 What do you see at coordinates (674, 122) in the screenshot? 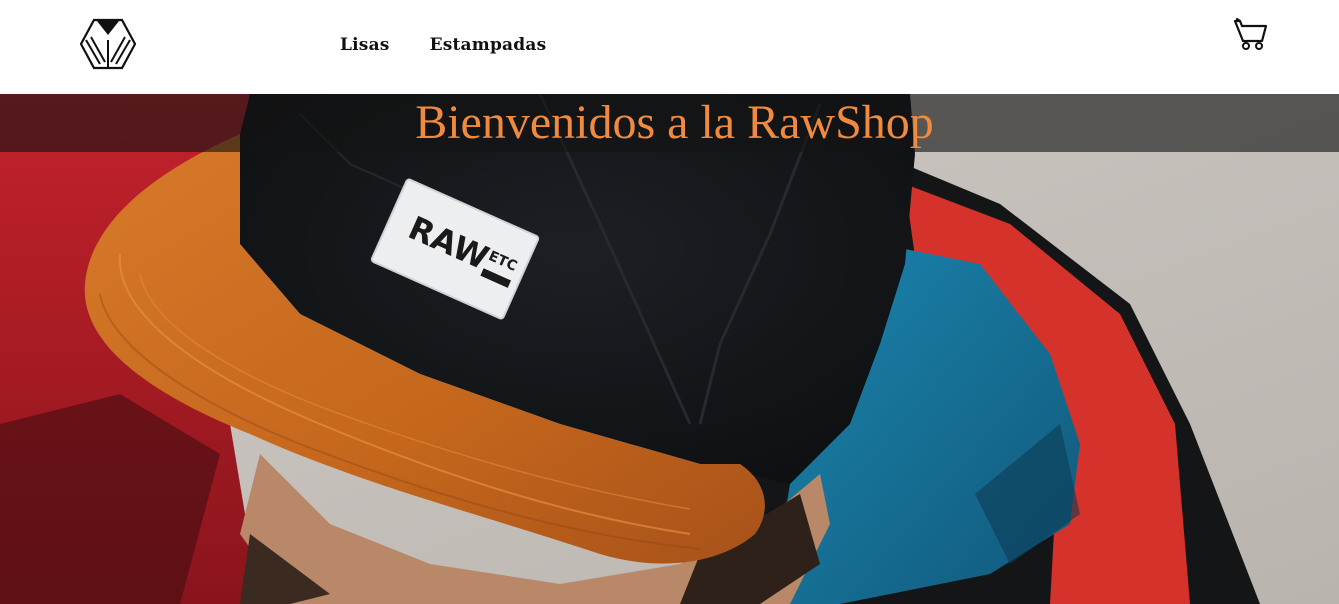
I see `hero-title: Bienvenidos a la RawShop` at bounding box center [674, 122].